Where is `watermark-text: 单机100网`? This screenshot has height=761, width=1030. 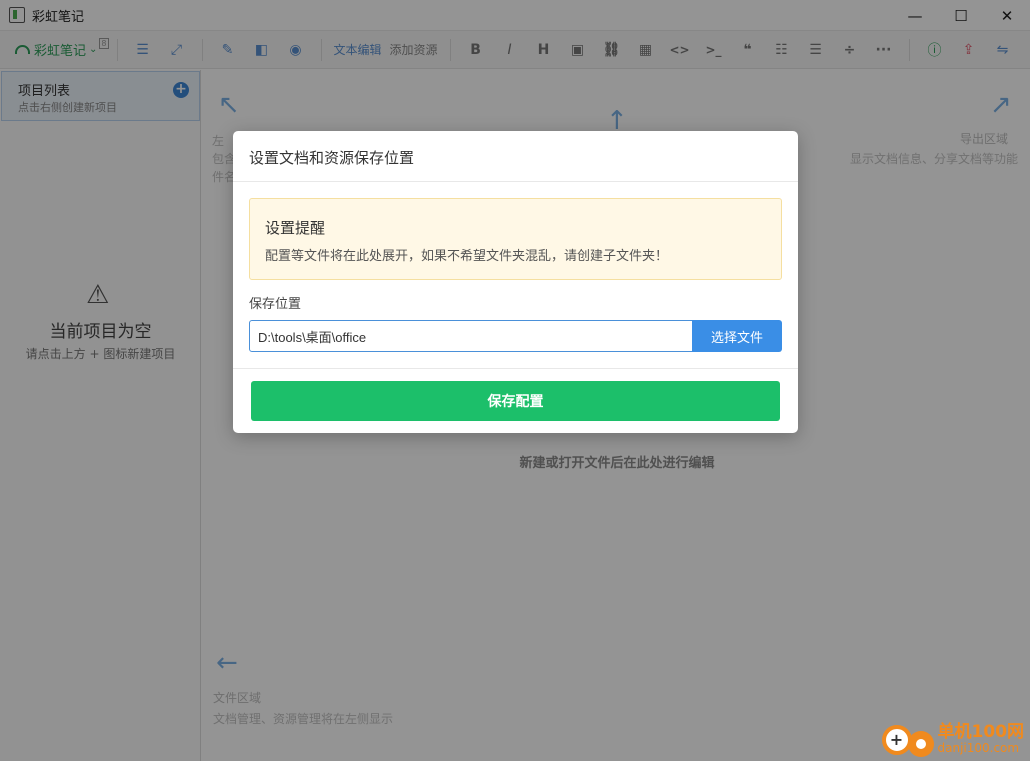
watermark-text: 单机100网 is located at coordinates (981, 732).